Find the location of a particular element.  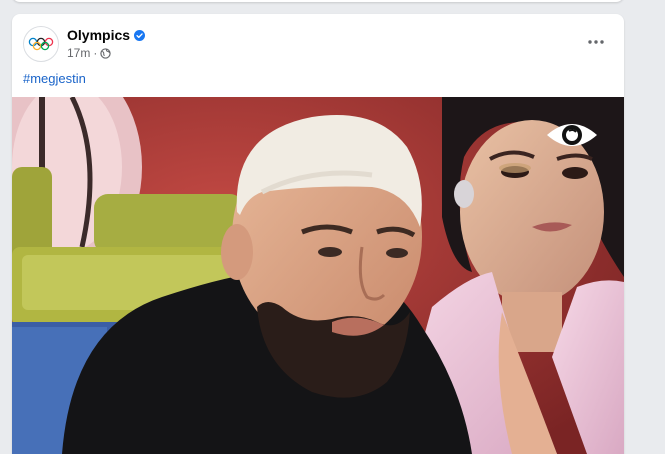

post-header: Olympics 17m · is located at coordinates (318, 43).